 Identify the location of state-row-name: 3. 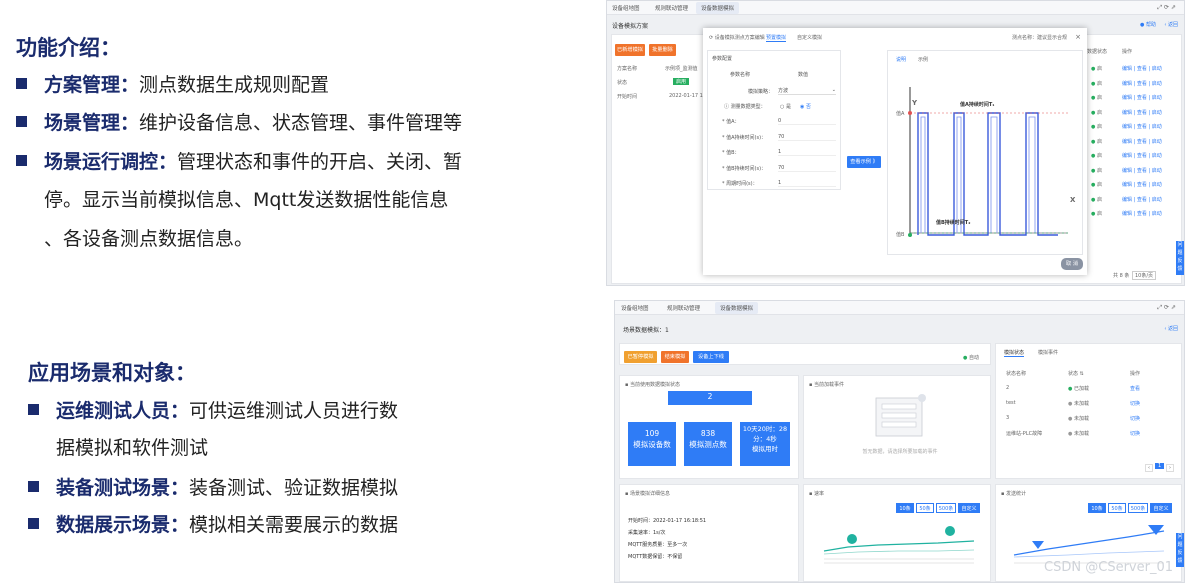
(1008, 418).